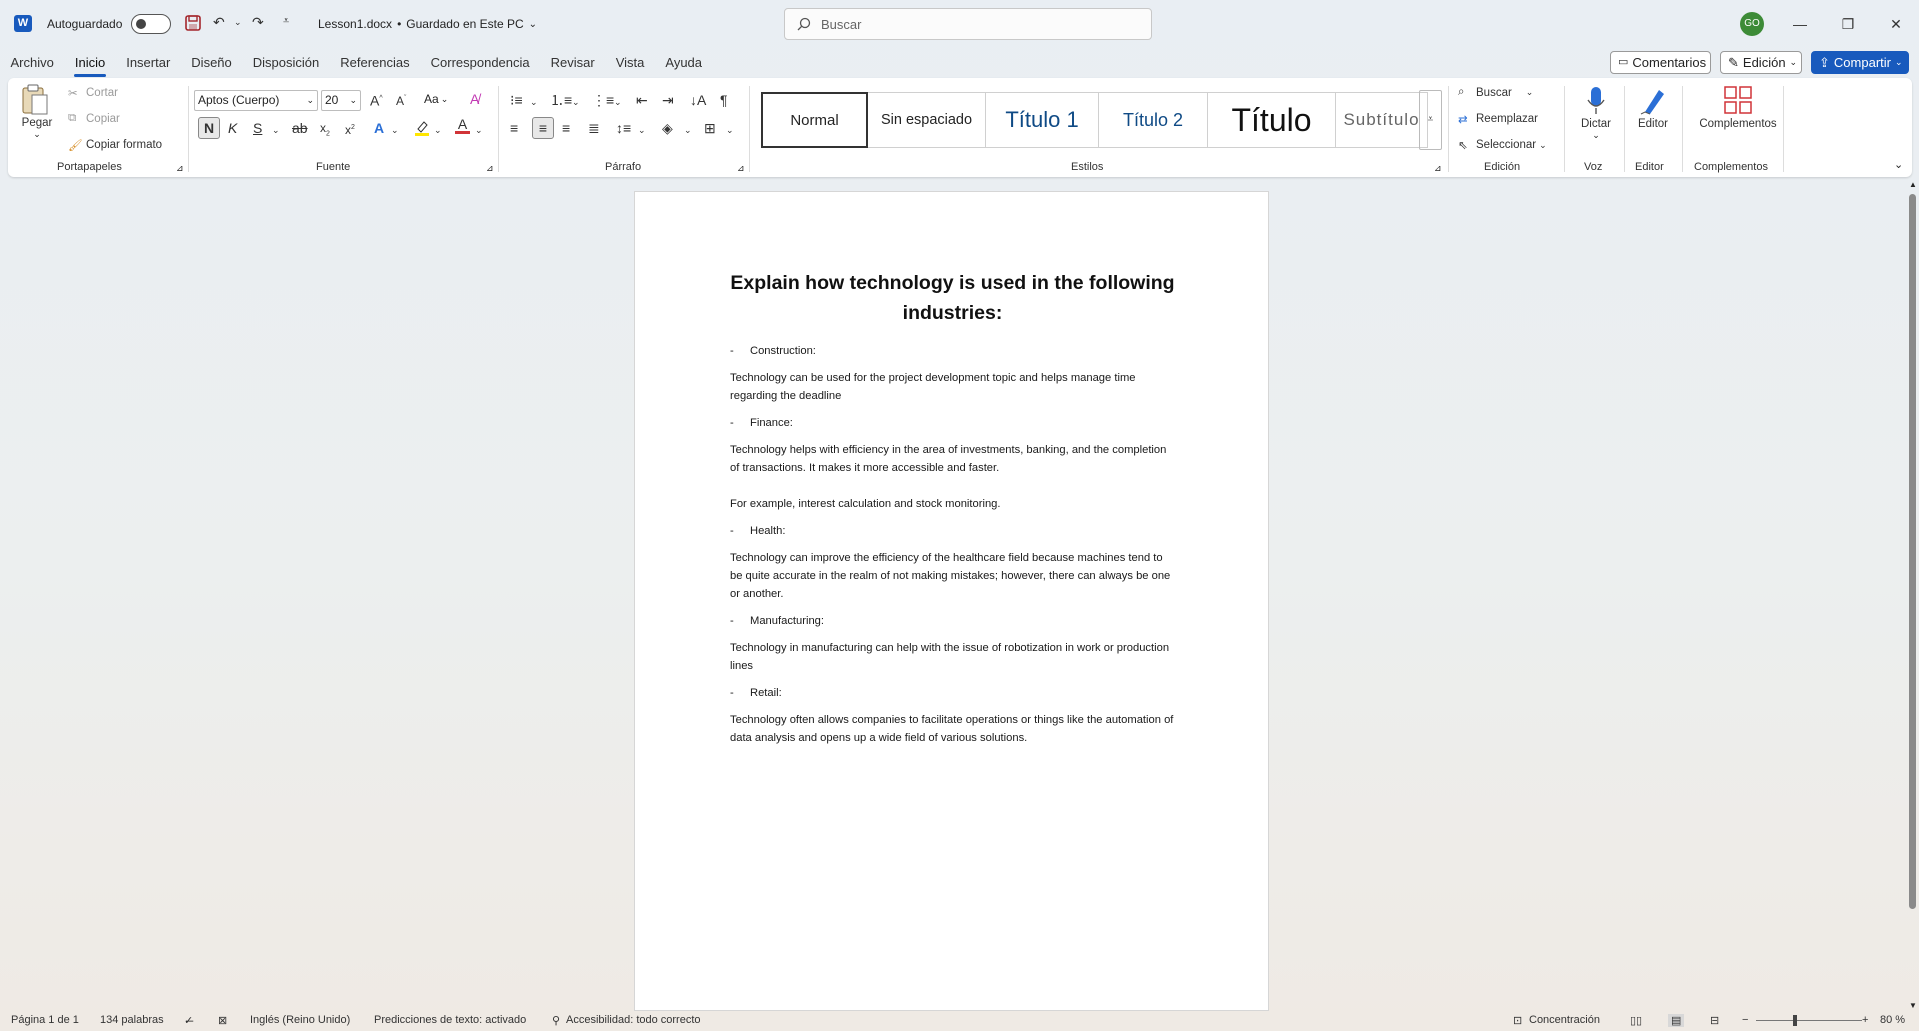  Describe the element at coordinates (1800, 24) in the screenshot. I see `minimize-icon: —` at that location.